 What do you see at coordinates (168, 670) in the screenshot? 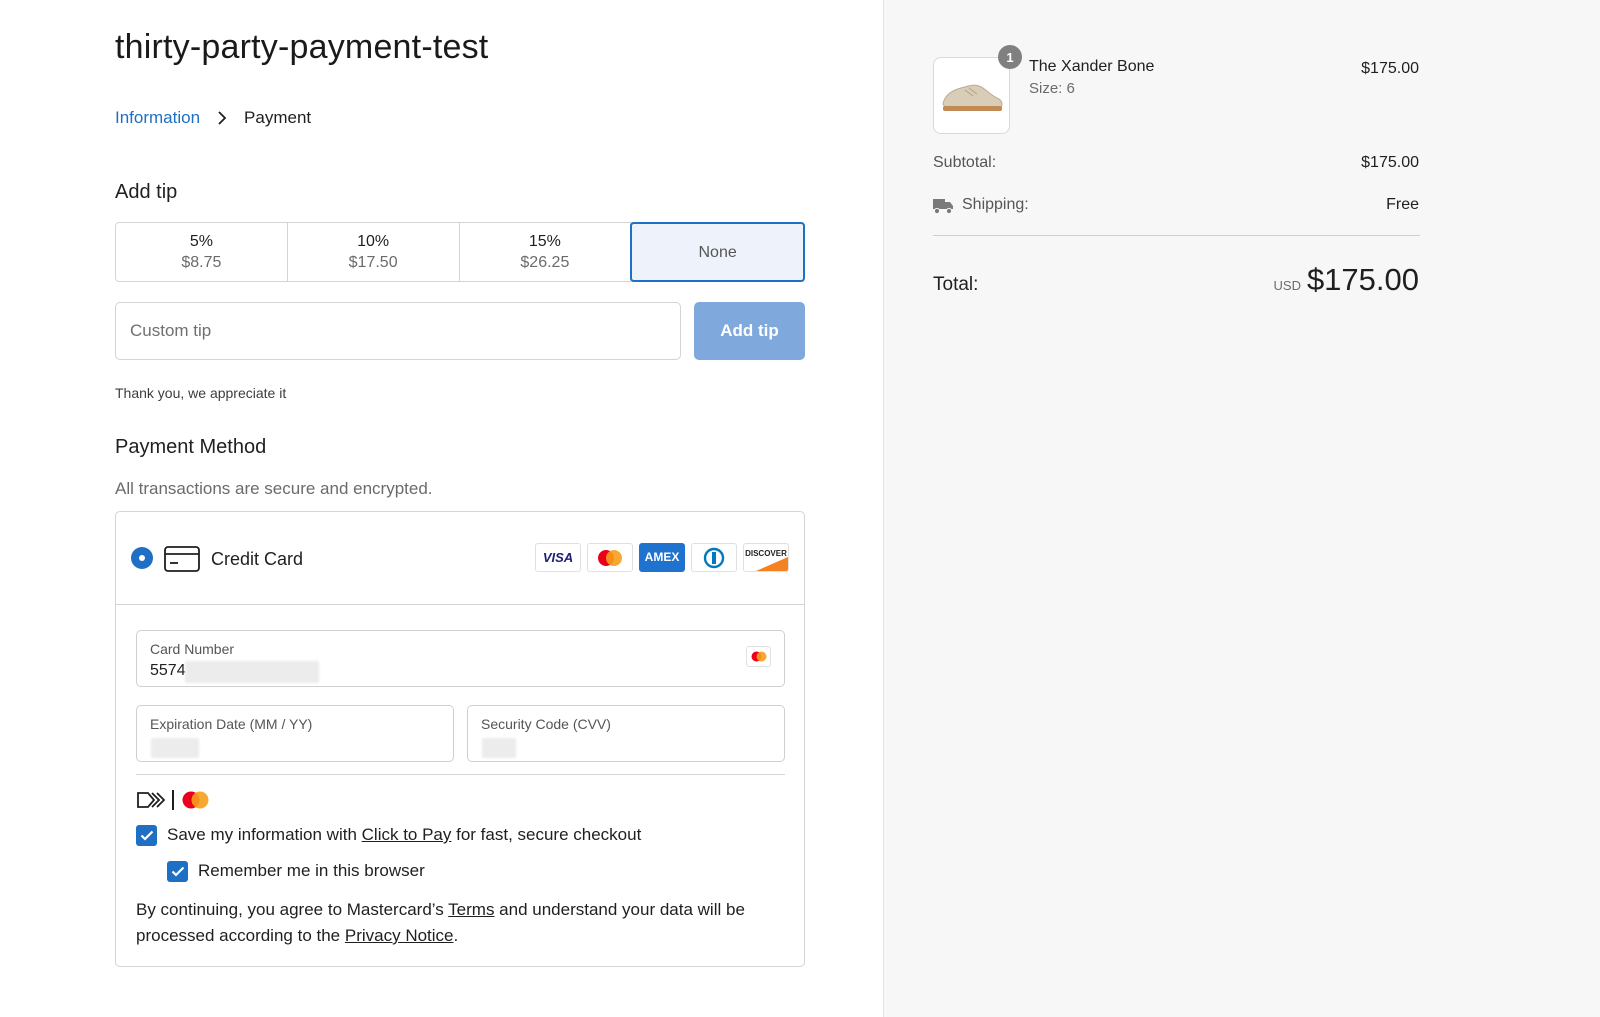
I see `card-number-value: 5574` at bounding box center [168, 670].